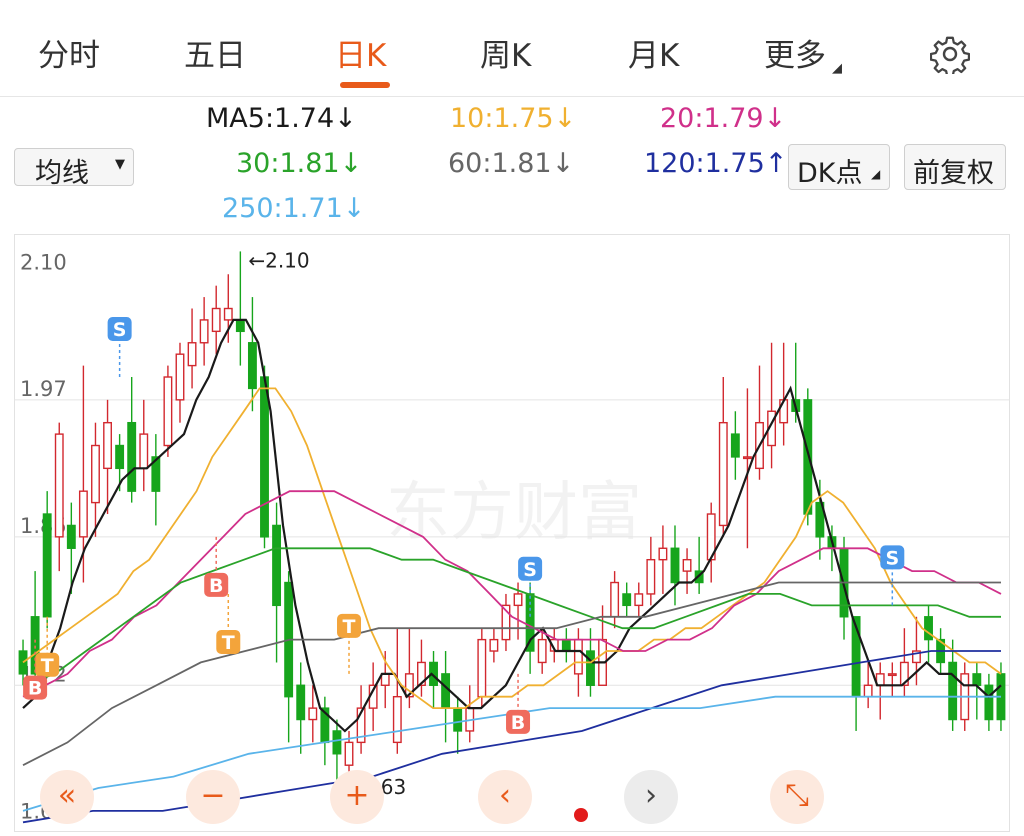 This screenshot has width=1024, height=836. What do you see at coordinates (505, 797) in the screenshot?
I see `step-left-button: ‹` at bounding box center [505, 797].